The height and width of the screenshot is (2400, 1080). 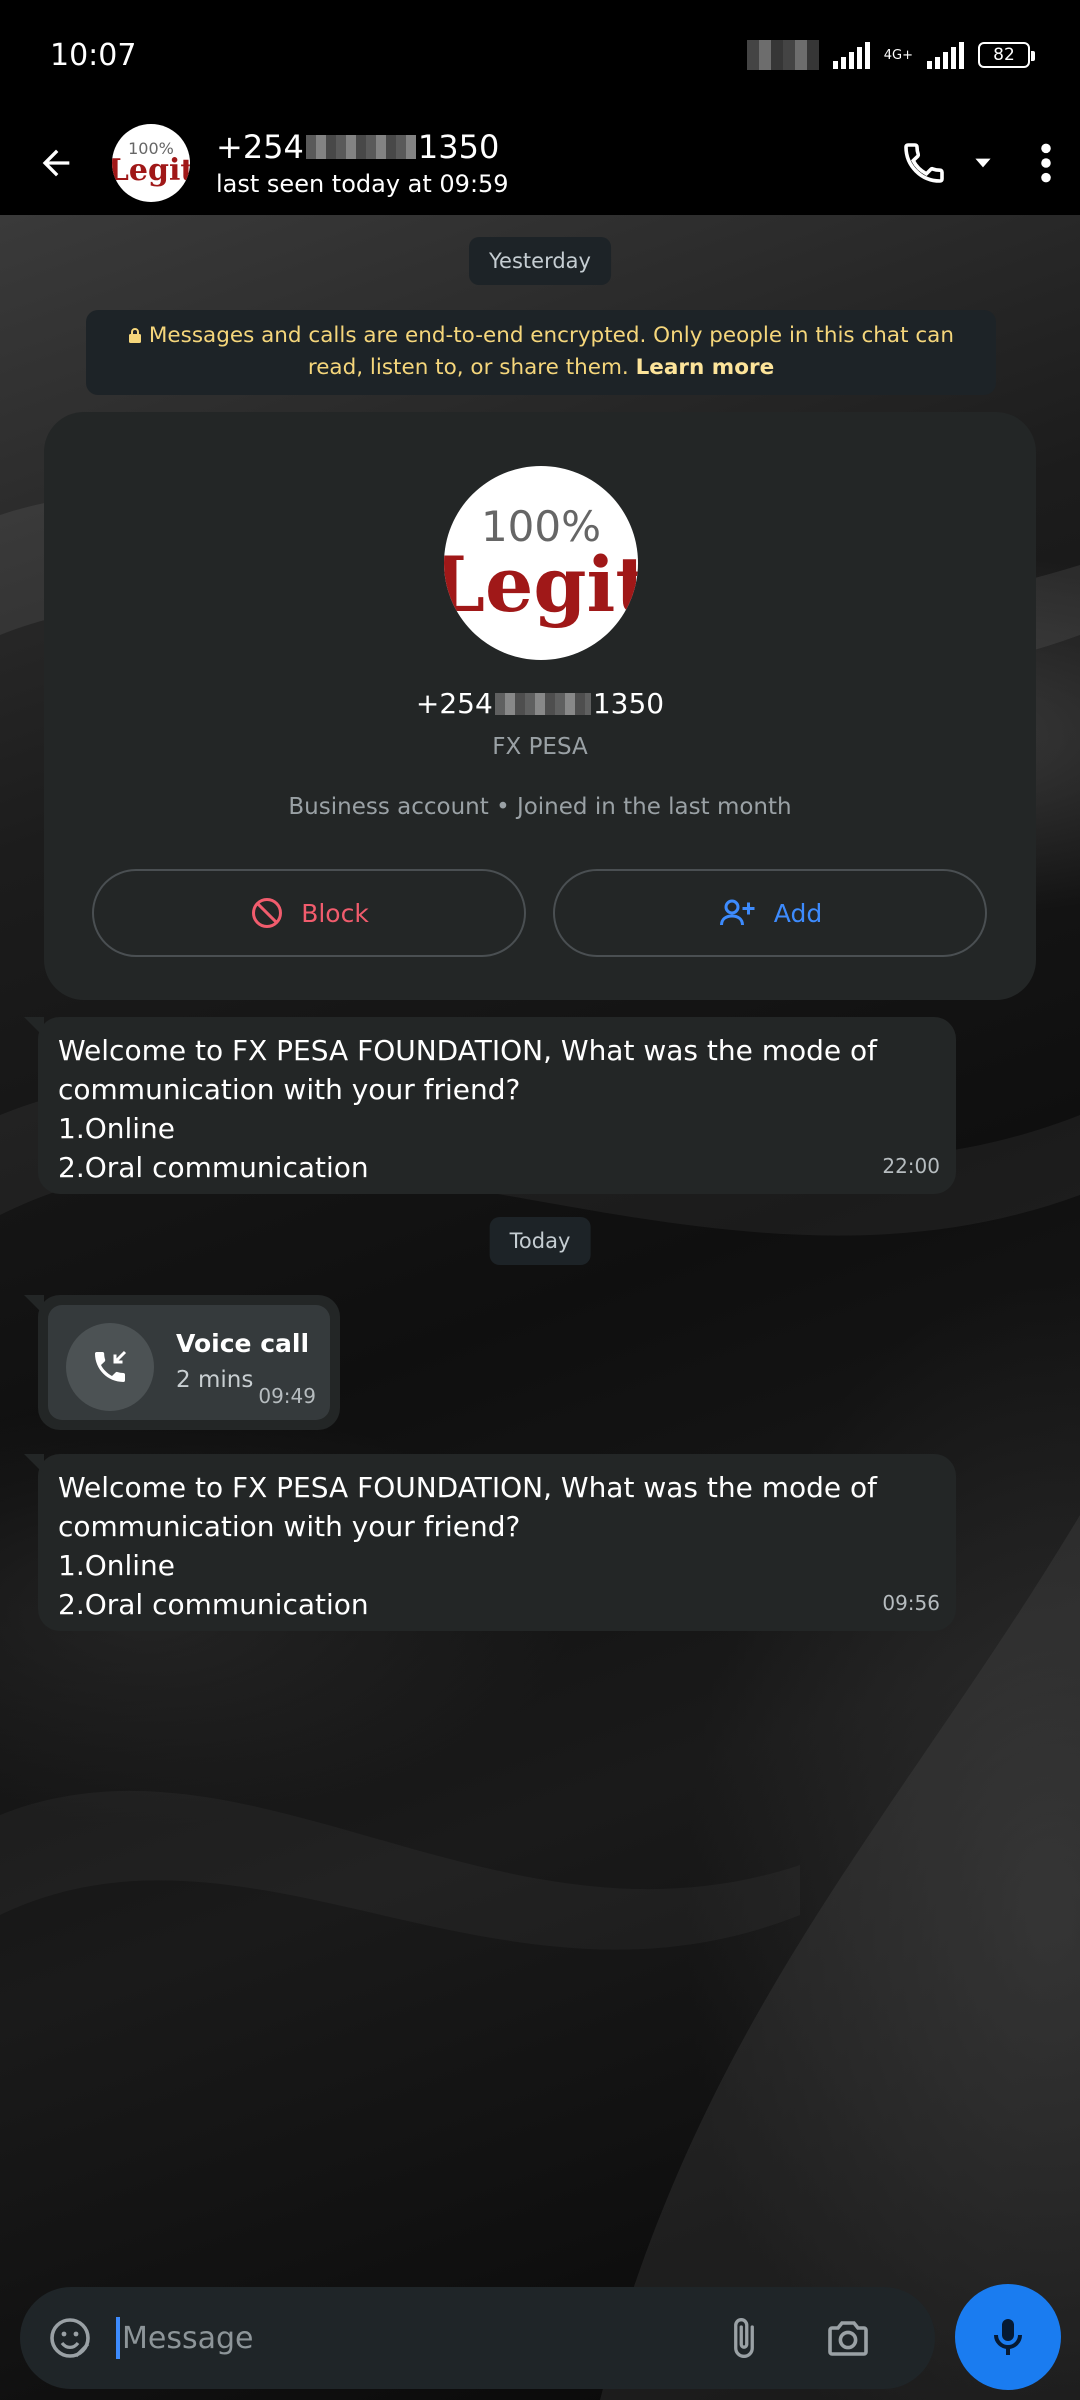 I want to click on attach-button, so click(x=744, y=2338).